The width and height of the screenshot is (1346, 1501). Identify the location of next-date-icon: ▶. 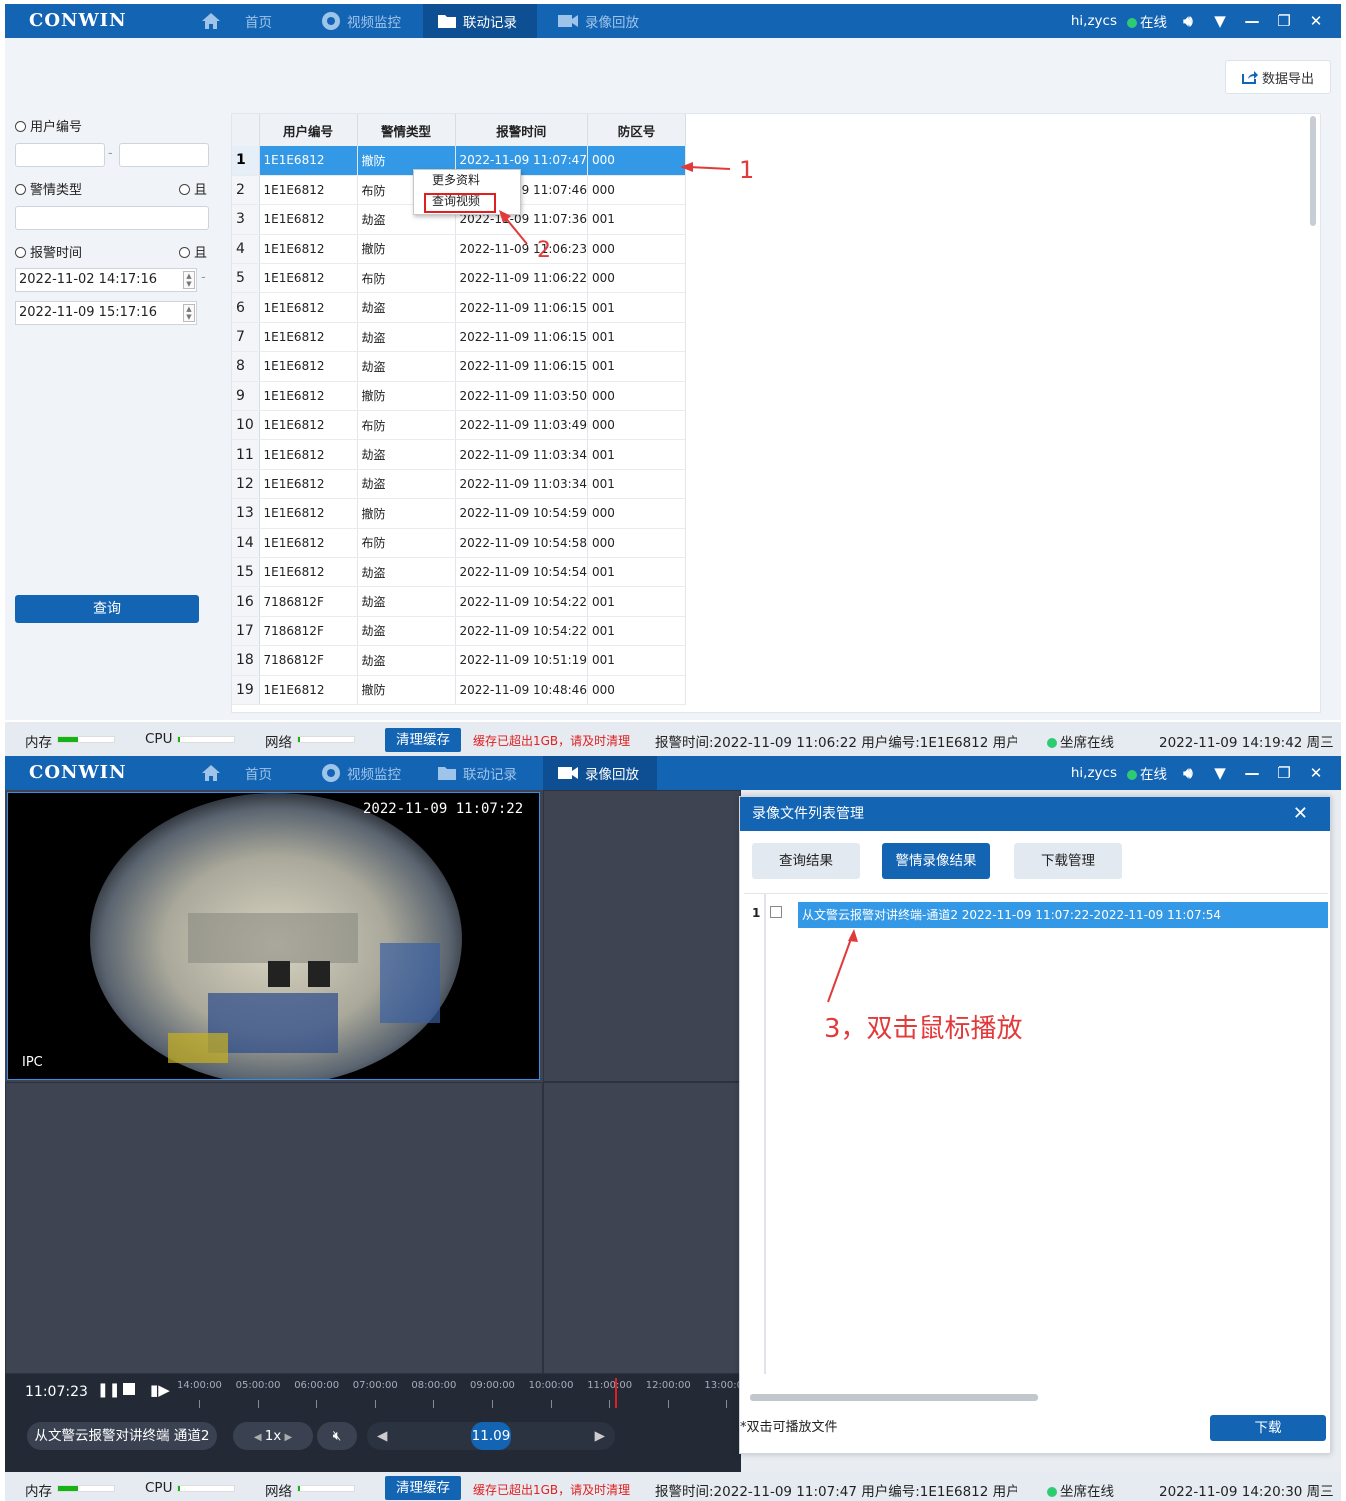
(600, 1436).